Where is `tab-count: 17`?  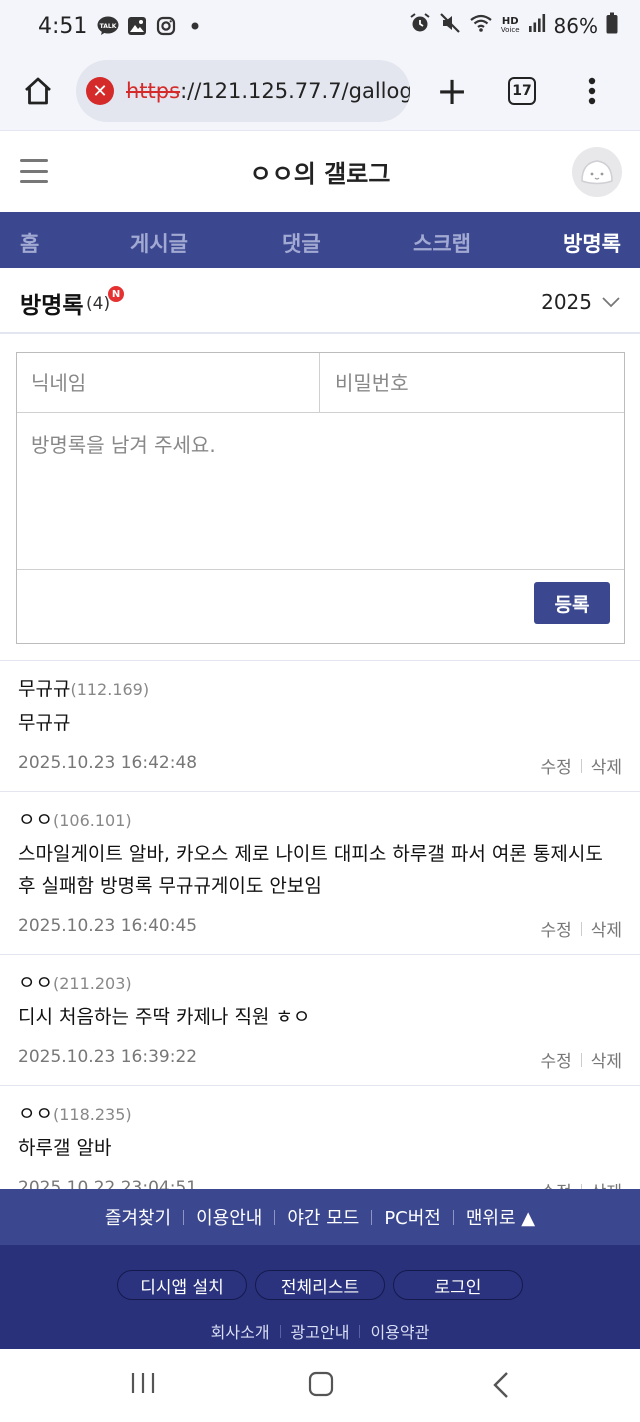 tab-count: 17 is located at coordinates (522, 91).